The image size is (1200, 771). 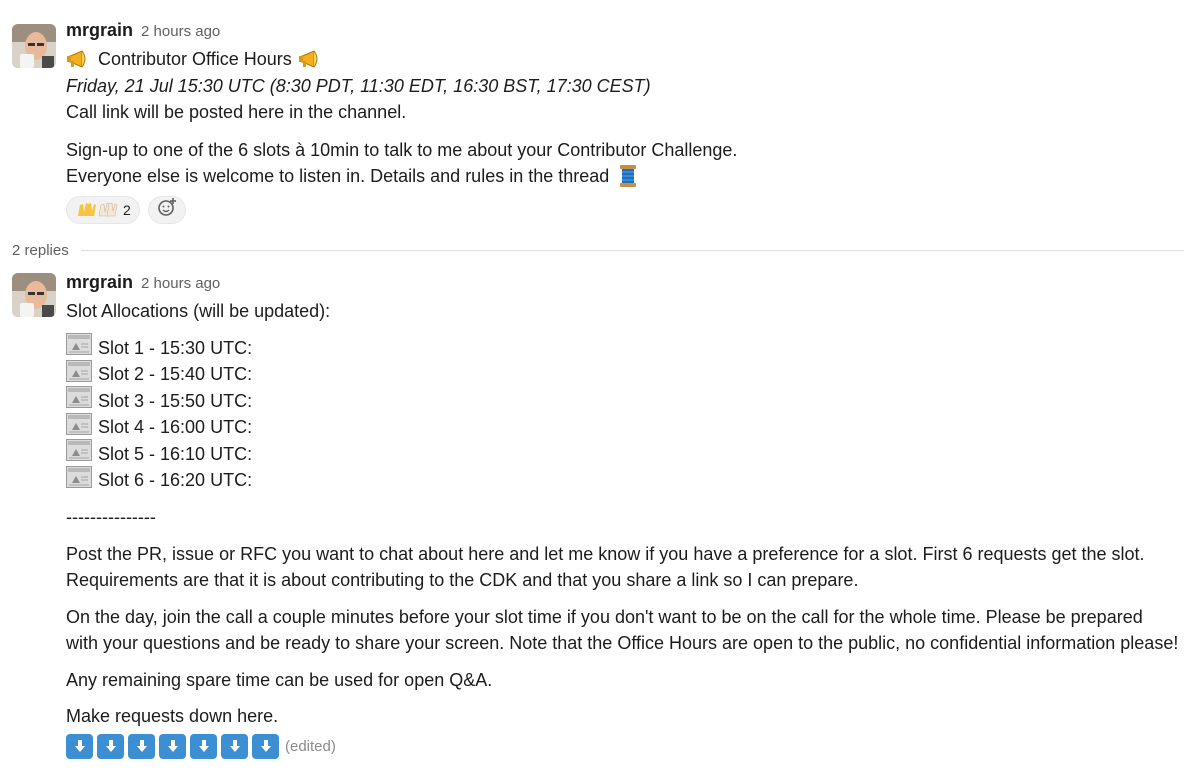 I want to click on spool-of-thread-icon, so click(x=628, y=176).